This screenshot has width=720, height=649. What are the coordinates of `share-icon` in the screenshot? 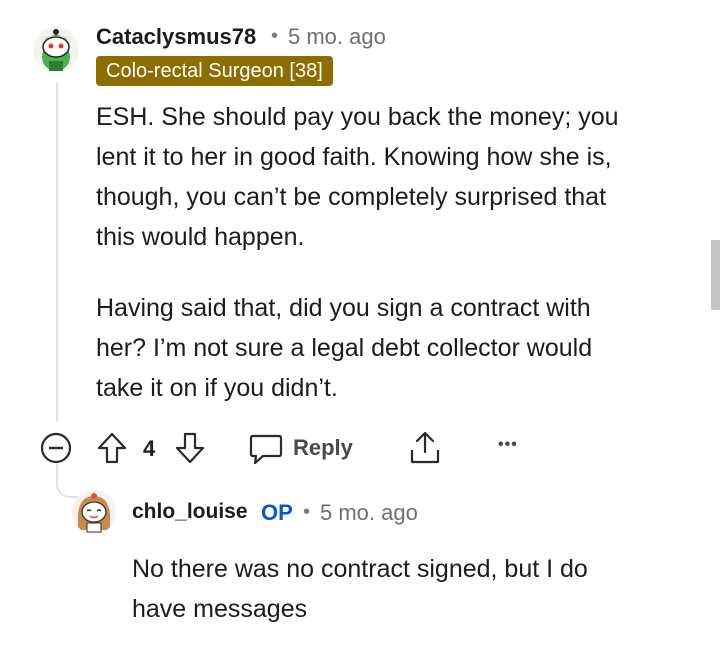 It's located at (425, 447).